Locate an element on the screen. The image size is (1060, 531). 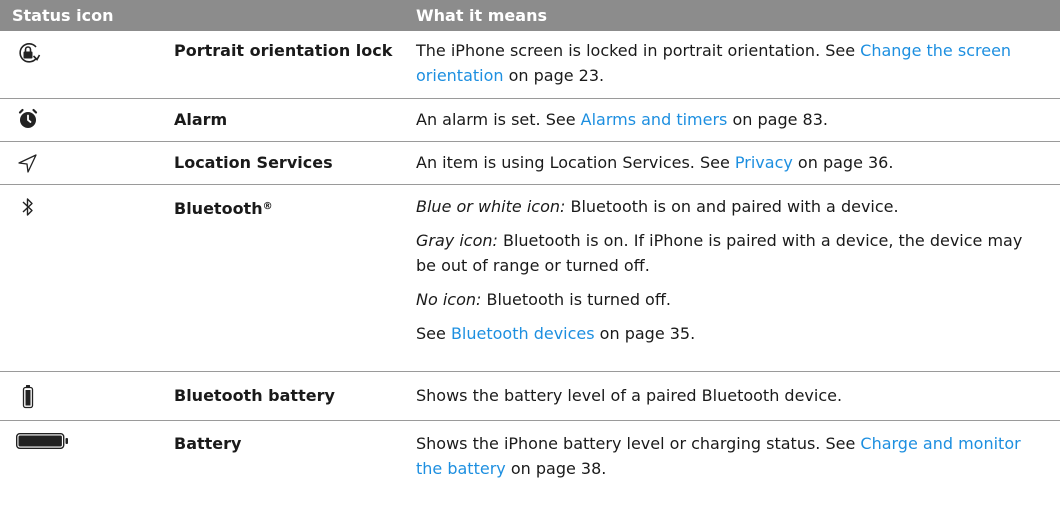
row-name: Battery is located at coordinates (208, 443).